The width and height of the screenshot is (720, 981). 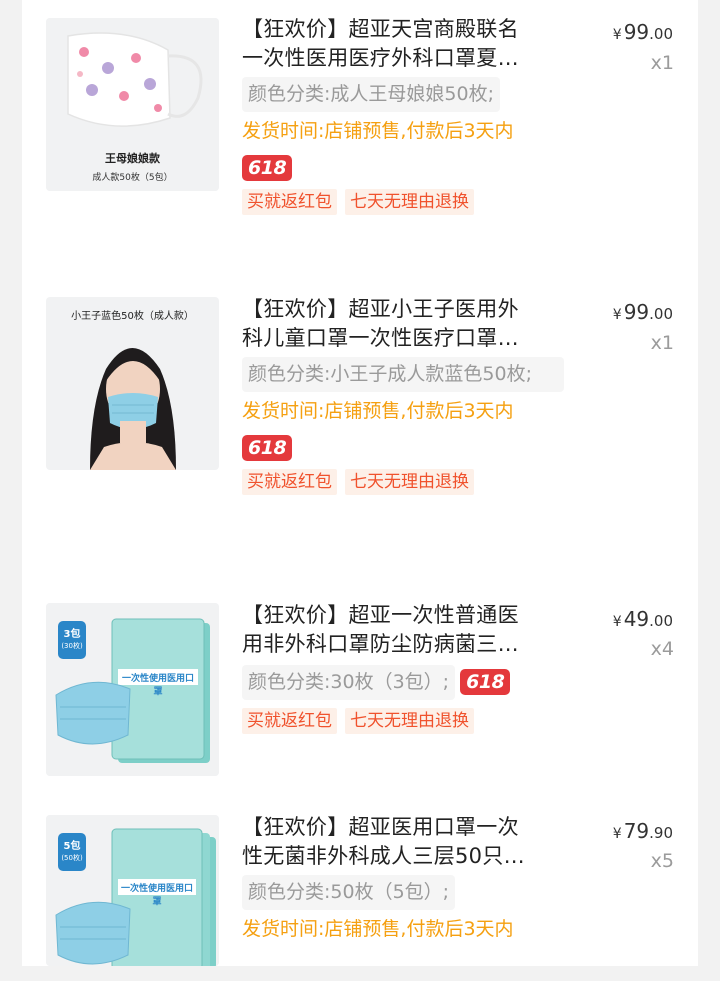 I want to click on sku-selector: 颜色分类:50枚（5包）;, so click(x=349, y=892).